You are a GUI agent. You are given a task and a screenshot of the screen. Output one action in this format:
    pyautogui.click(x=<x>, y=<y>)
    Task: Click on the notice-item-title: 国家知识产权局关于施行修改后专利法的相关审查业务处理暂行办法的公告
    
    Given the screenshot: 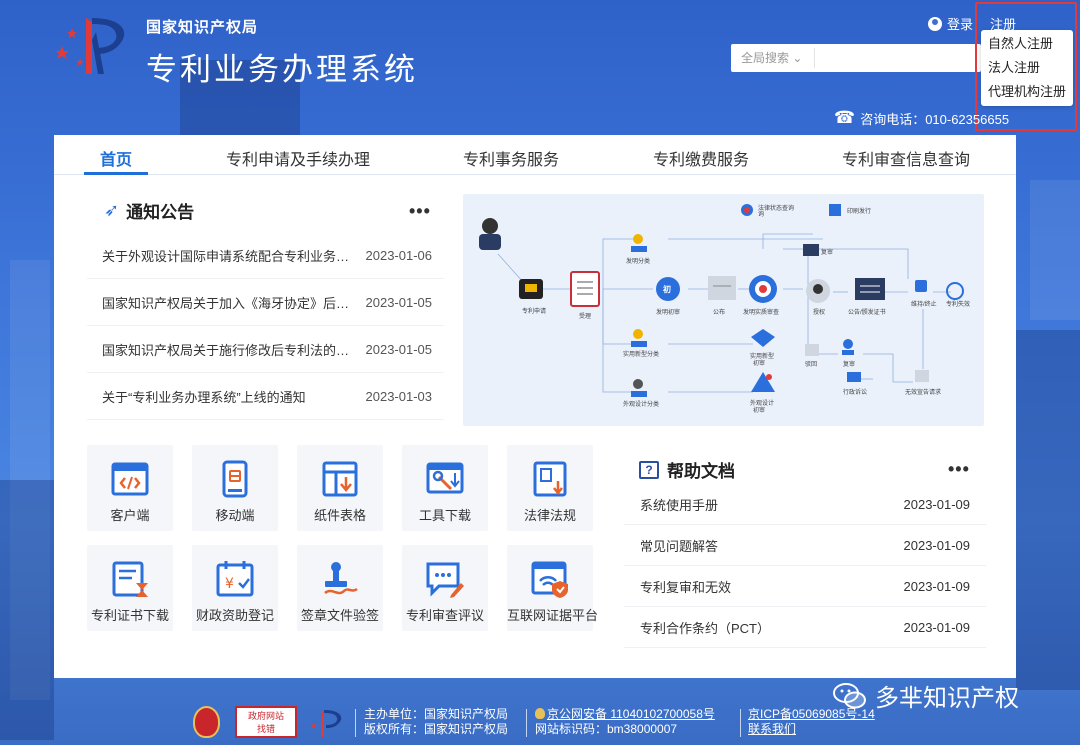 What is the action you would take?
    pyautogui.click(x=231, y=350)
    